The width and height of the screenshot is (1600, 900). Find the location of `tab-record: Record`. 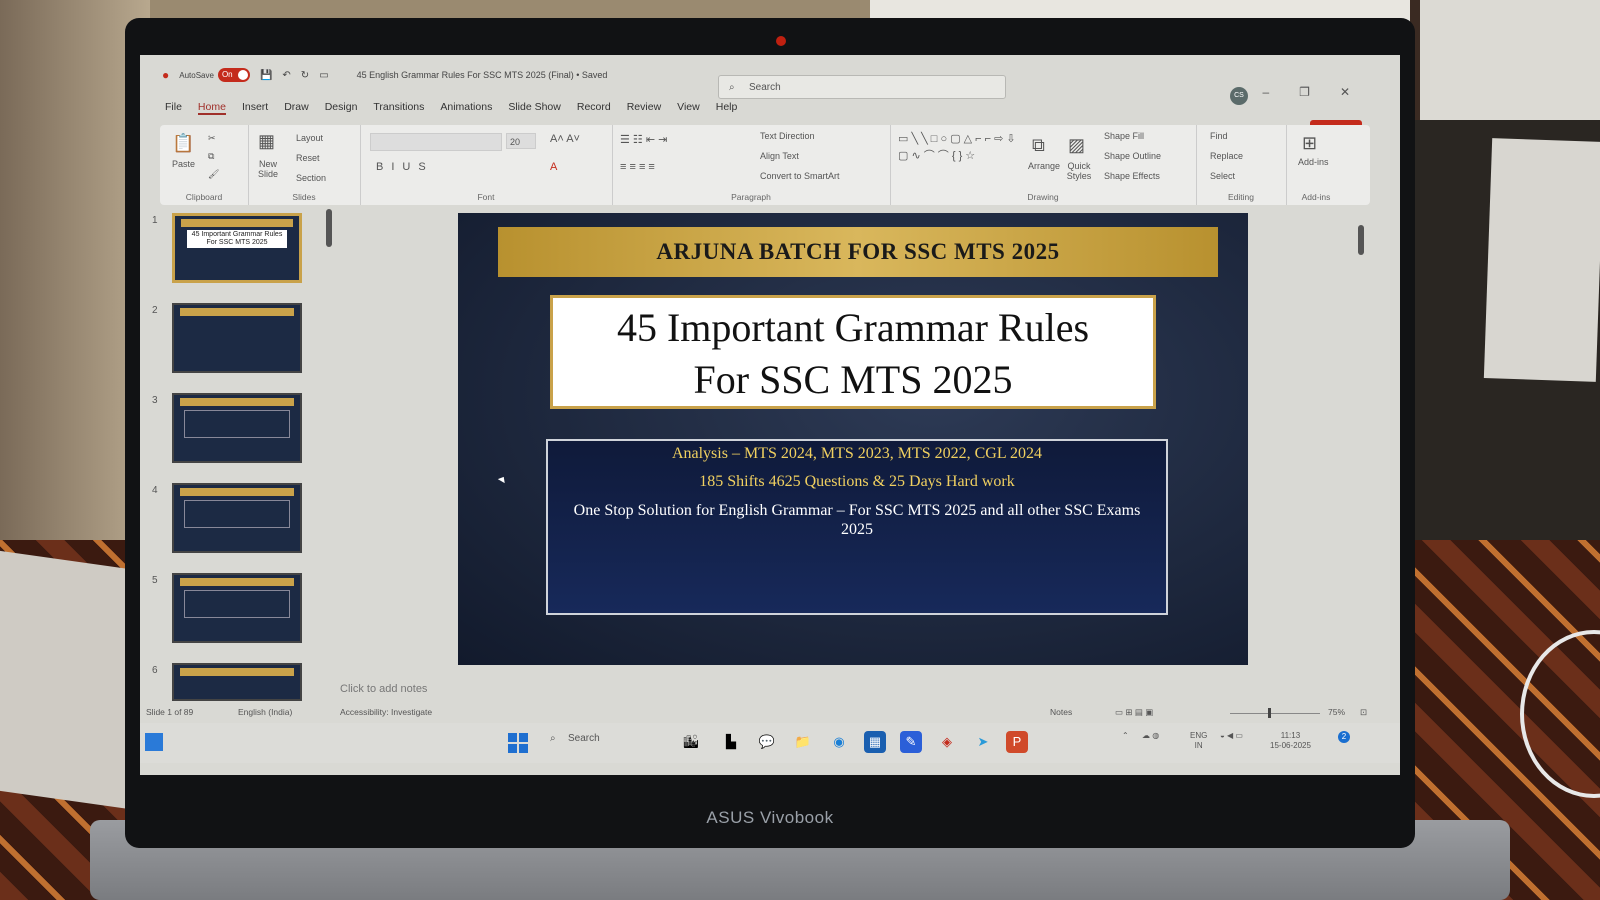

tab-record: Record is located at coordinates (594, 108).